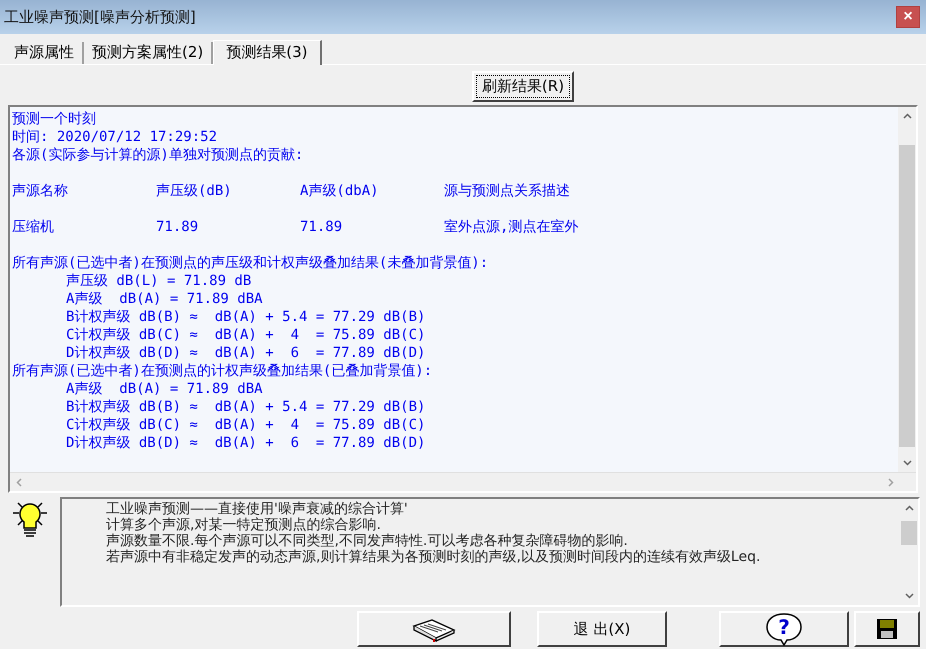 The image size is (926, 649). I want to click on result-line: 预测一个时刻, so click(54, 119).